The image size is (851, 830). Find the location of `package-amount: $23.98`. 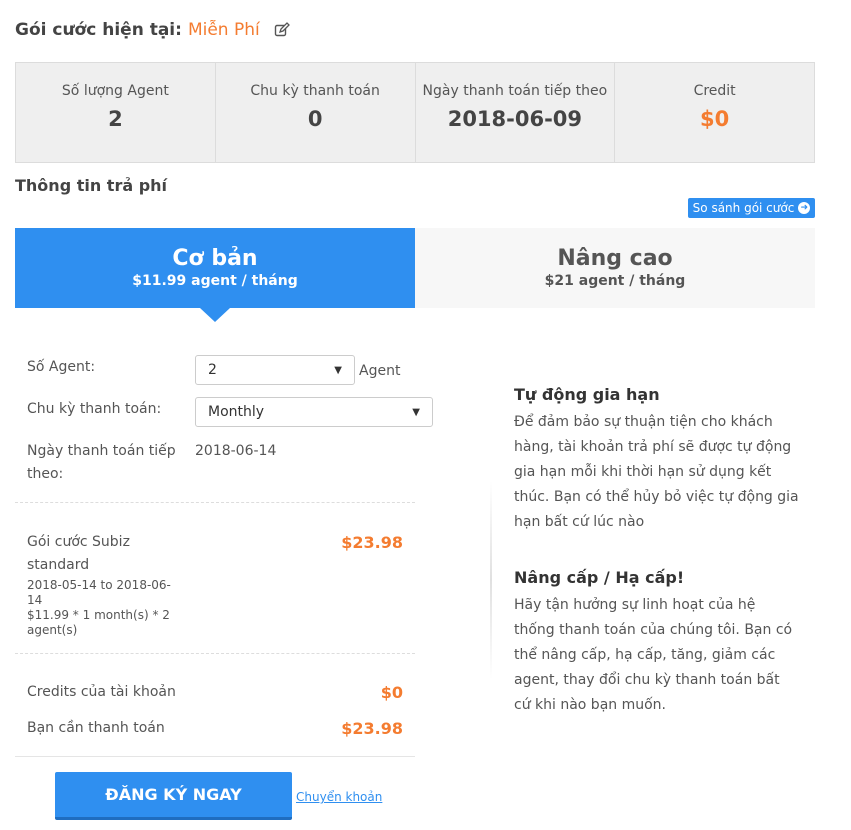

package-amount: $23.98 is located at coordinates (372, 542).